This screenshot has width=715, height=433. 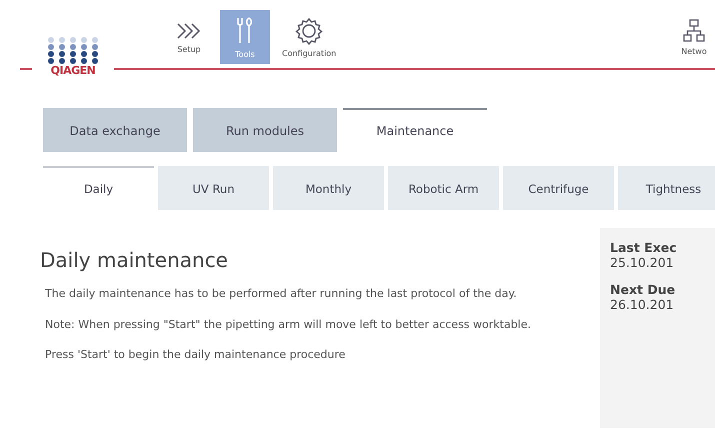 What do you see at coordinates (134, 260) in the screenshot?
I see `section-title: Daily maintenance` at bounding box center [134, 260].